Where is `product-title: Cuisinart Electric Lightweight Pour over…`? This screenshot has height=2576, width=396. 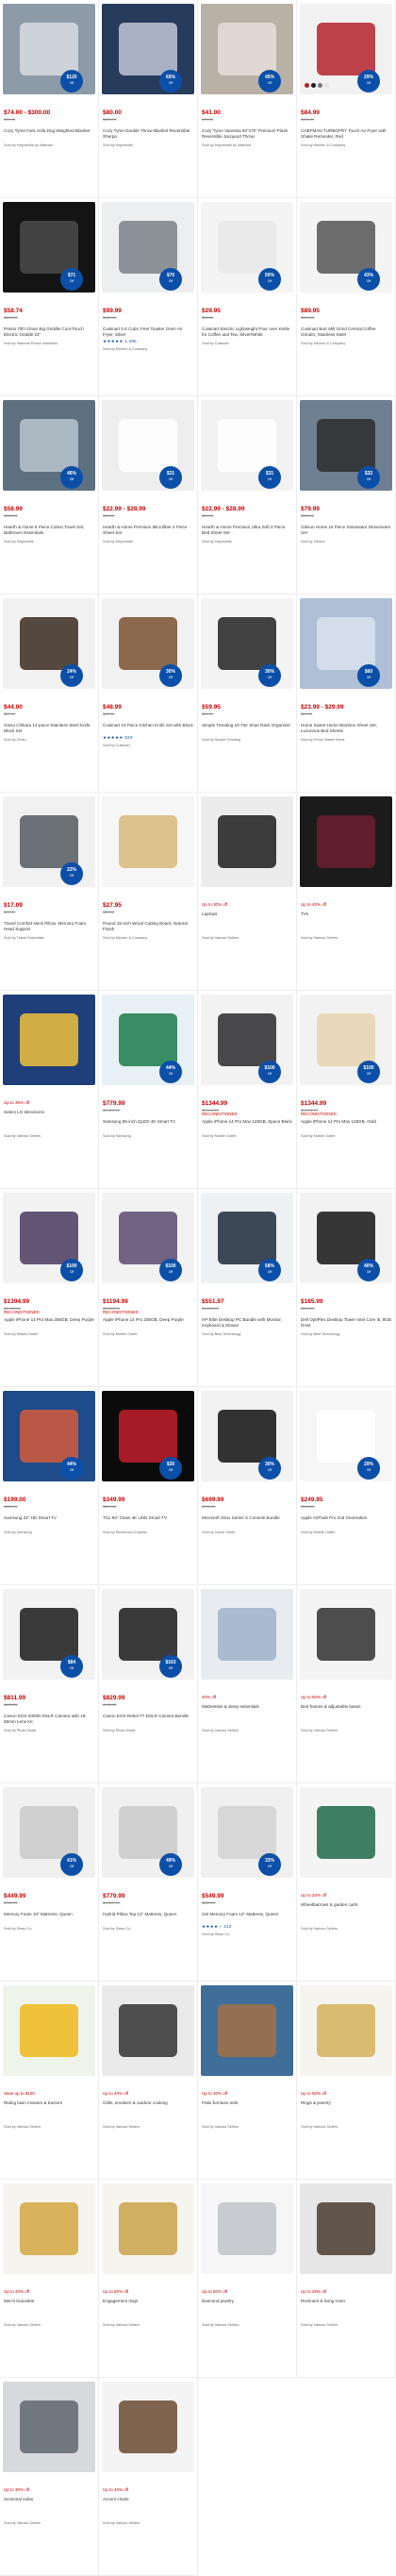 product-title: Cuisinart Electric Lightweight Pour over… is located at coordinates (247, 332).